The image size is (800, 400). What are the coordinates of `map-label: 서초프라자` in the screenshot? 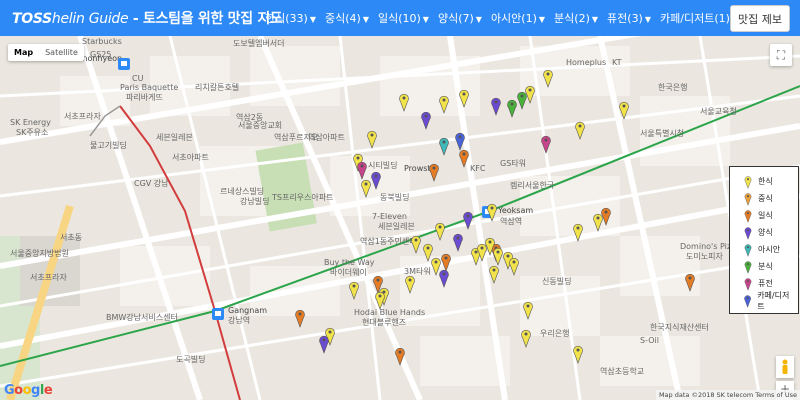 It's located at (48, 277).